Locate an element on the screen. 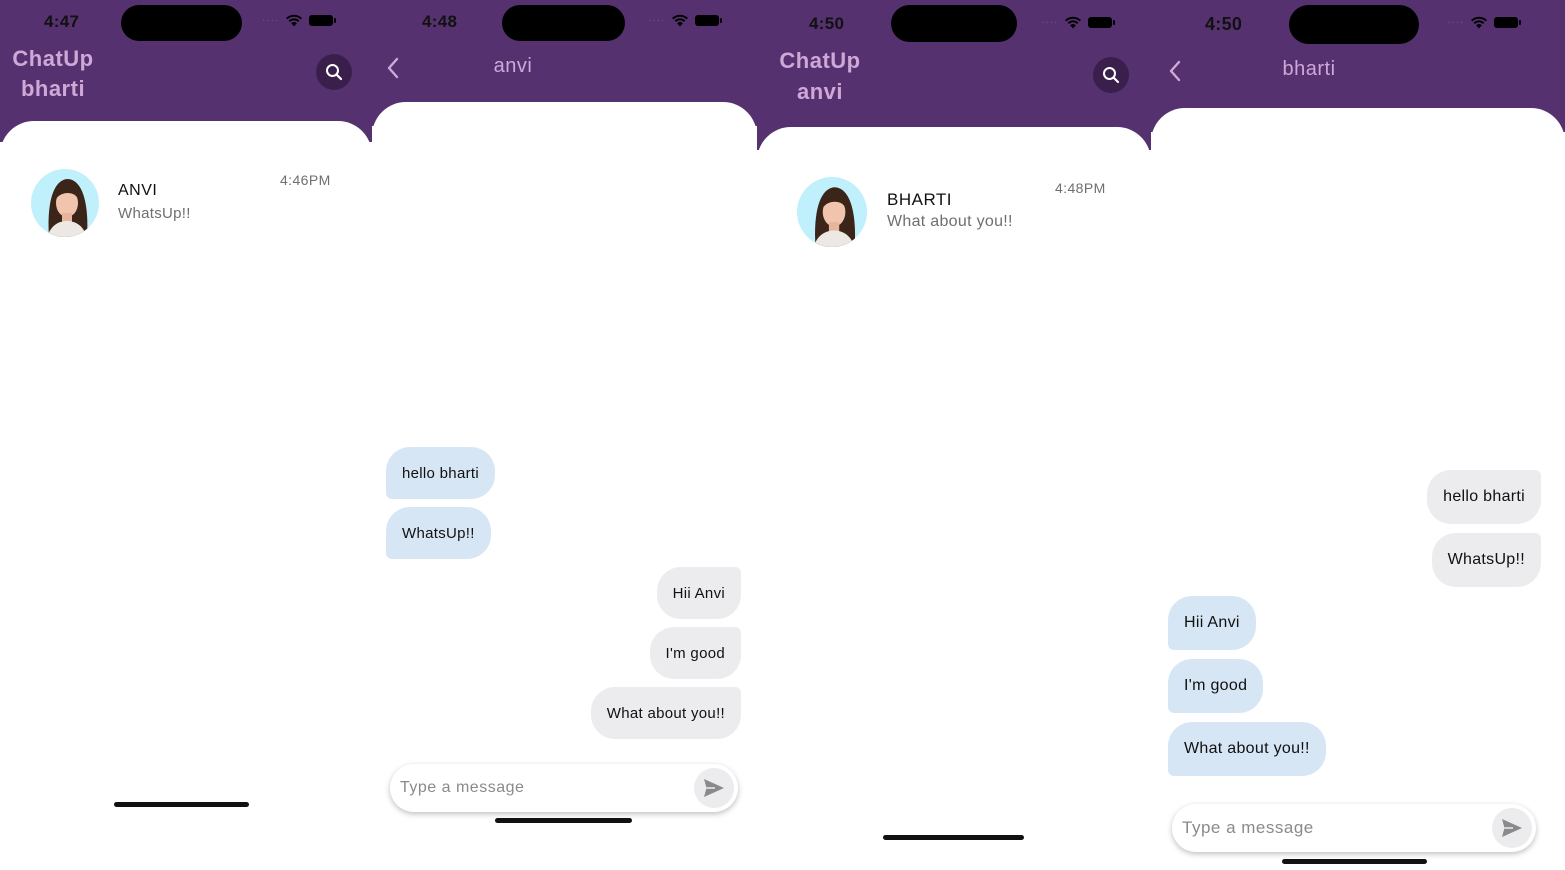 Image resolution: width=1565 pixels, height=870 pixels. app-title-block: ChatUp anvi is located at coordinates (820, 76).